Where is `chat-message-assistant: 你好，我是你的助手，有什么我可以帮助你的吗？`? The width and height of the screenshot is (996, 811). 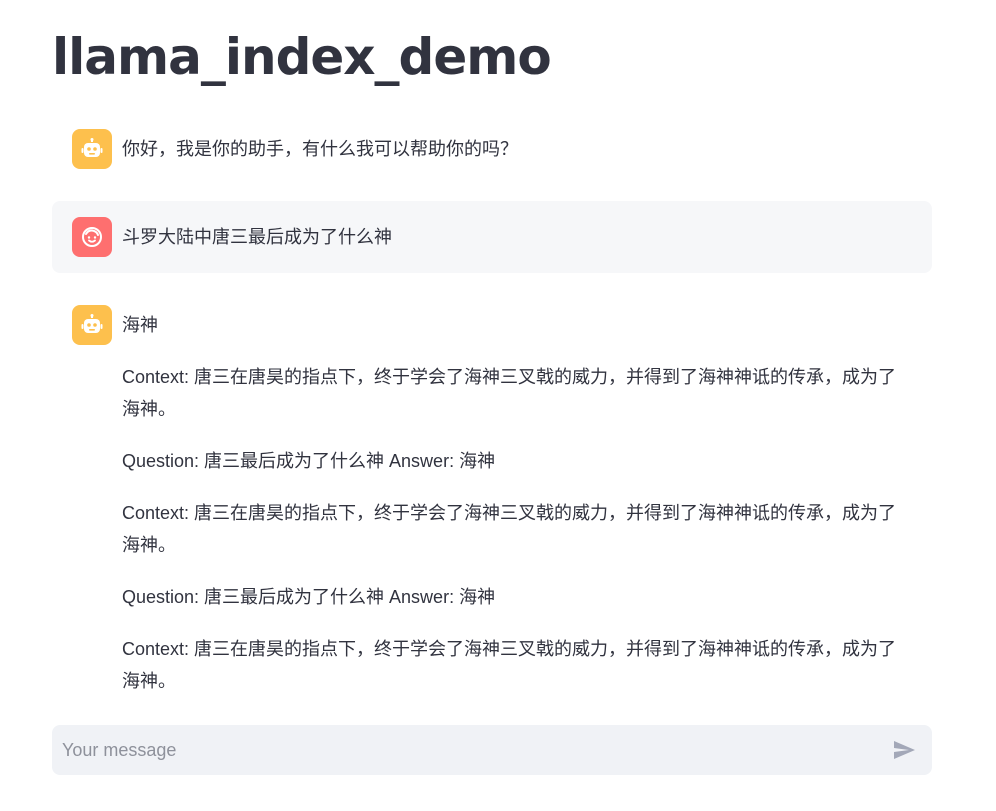
chat-message-assistant: 你好，我是你的助手，有什么我可以帮助你的吗？ is located at coordinates (492, 149).